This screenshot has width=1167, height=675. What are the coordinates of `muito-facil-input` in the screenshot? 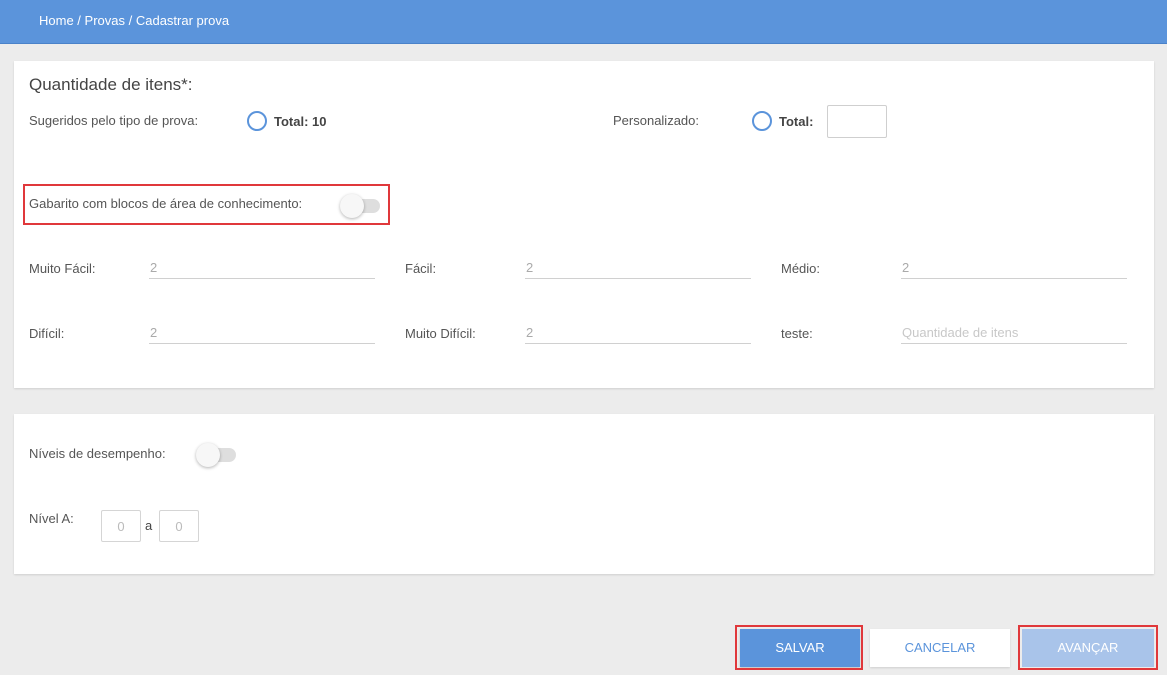 It's located at (262, 268).